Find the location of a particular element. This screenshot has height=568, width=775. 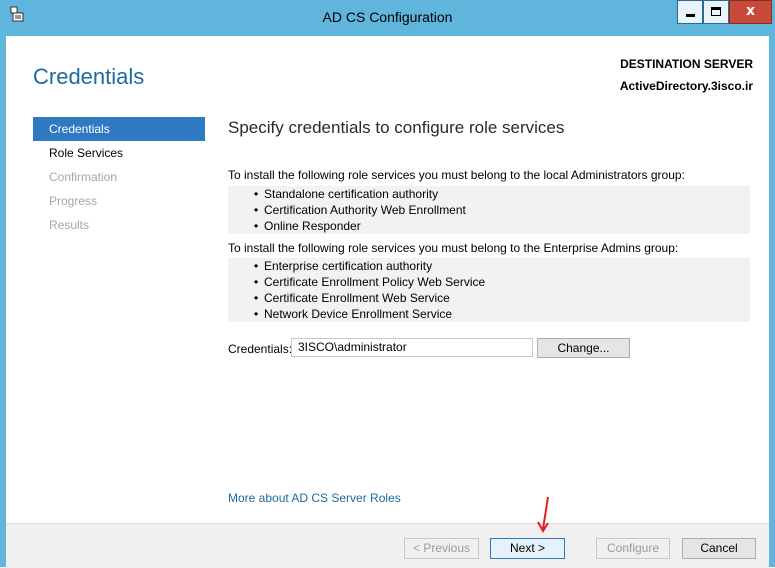

annotation-arrow-icon is located at coordinates (543, 514).